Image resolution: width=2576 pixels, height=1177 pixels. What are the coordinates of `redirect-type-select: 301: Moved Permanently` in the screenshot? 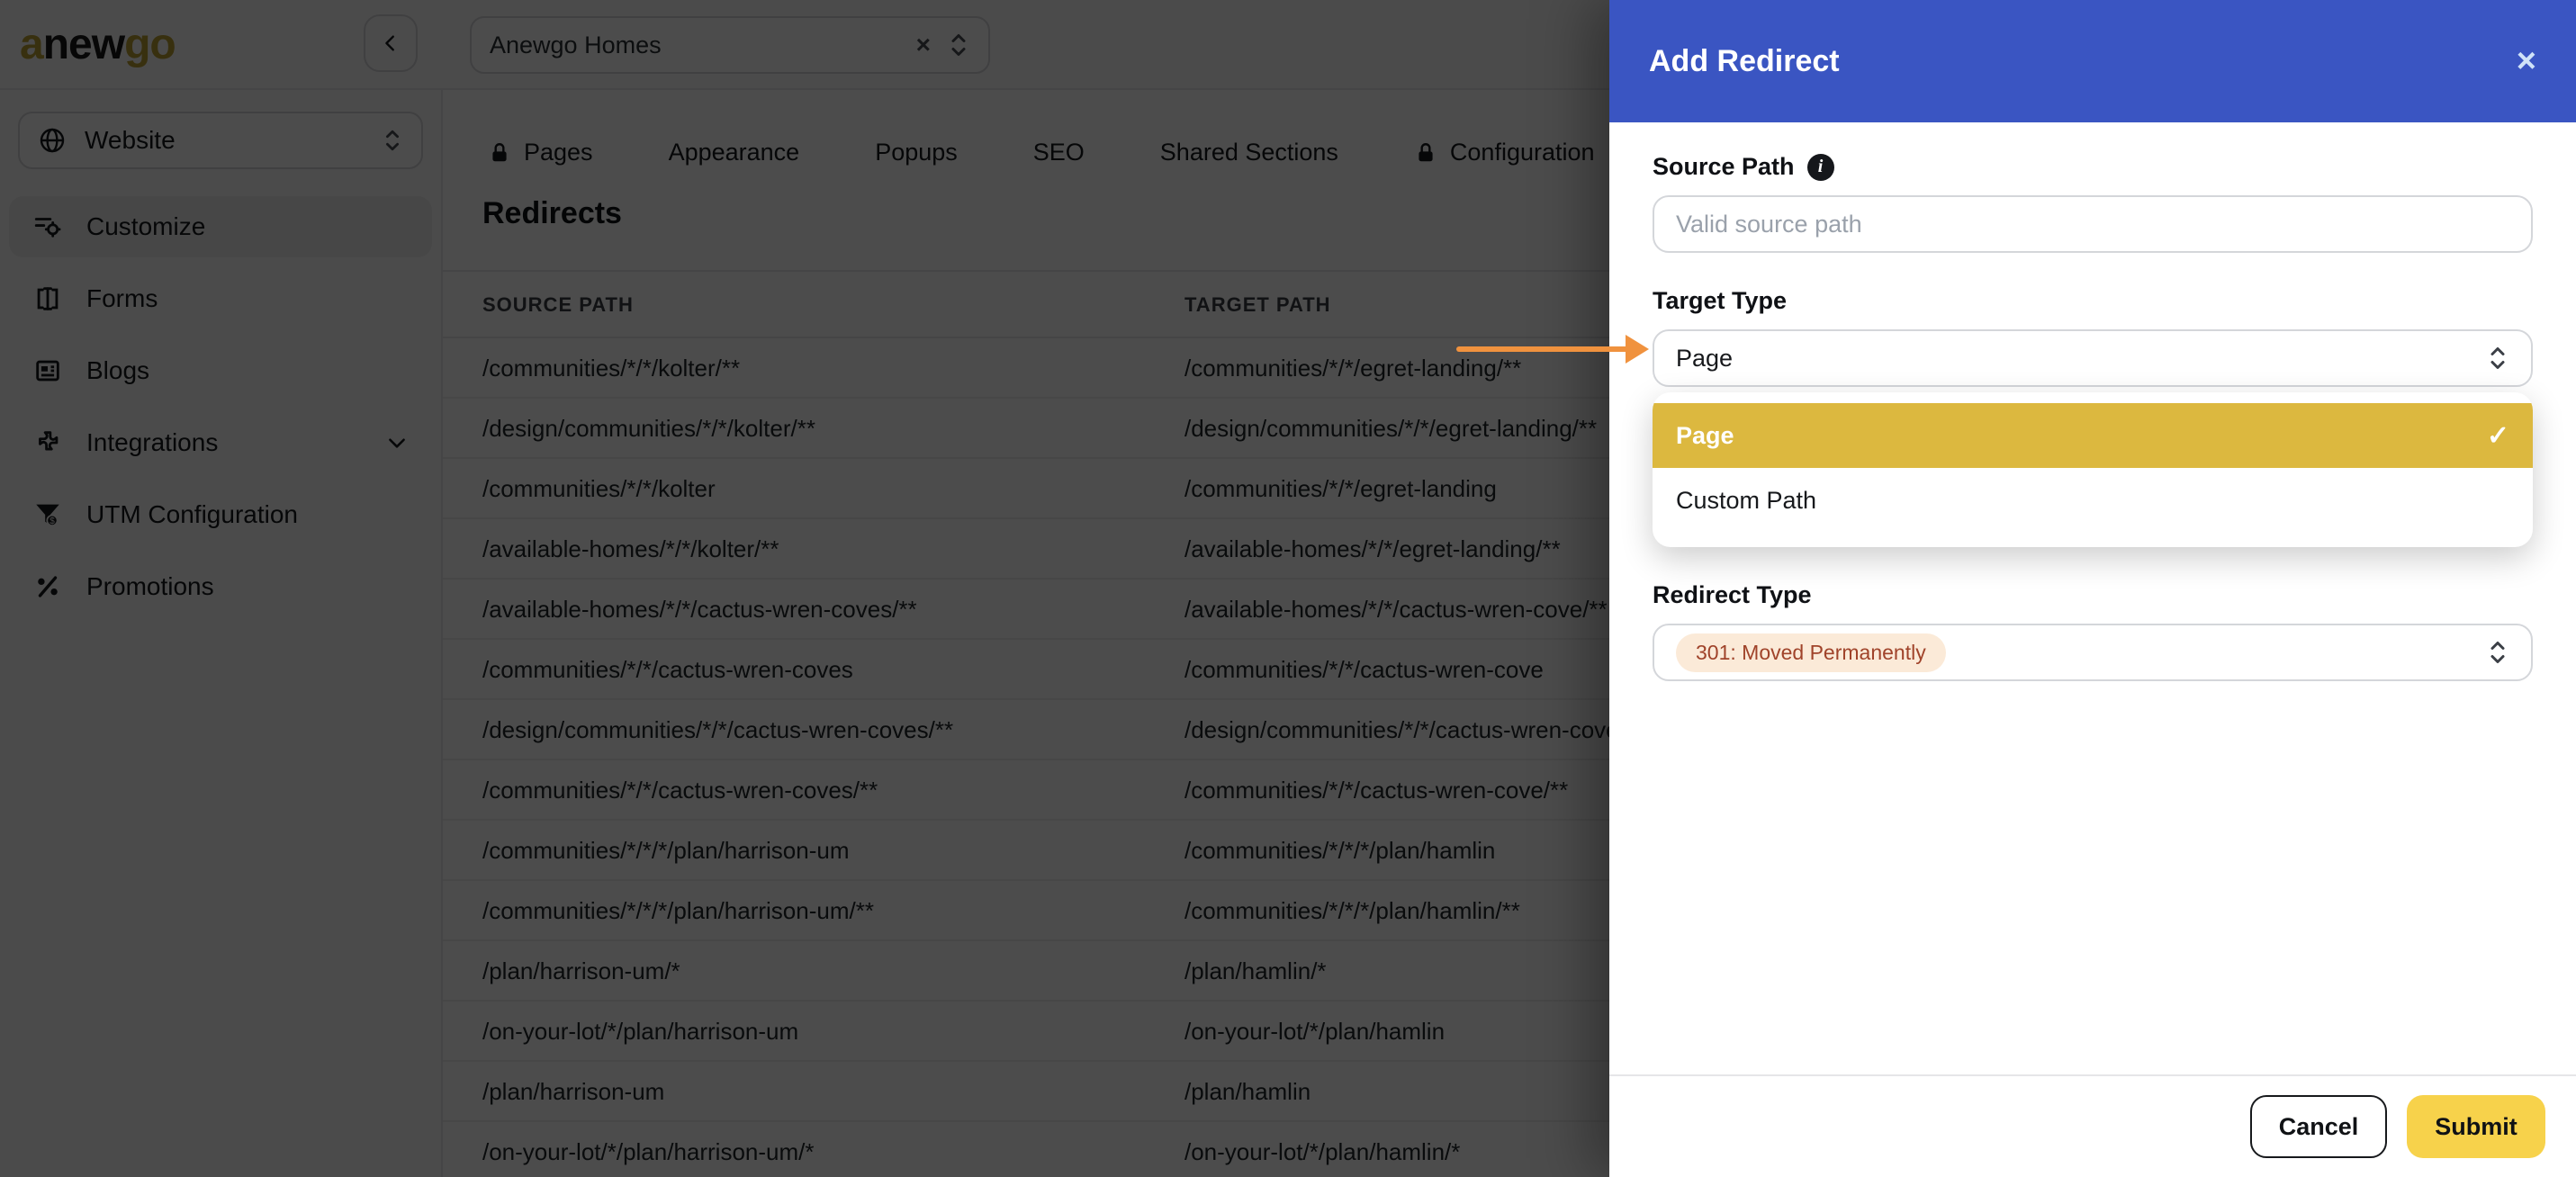 It's located at (2093, 652).